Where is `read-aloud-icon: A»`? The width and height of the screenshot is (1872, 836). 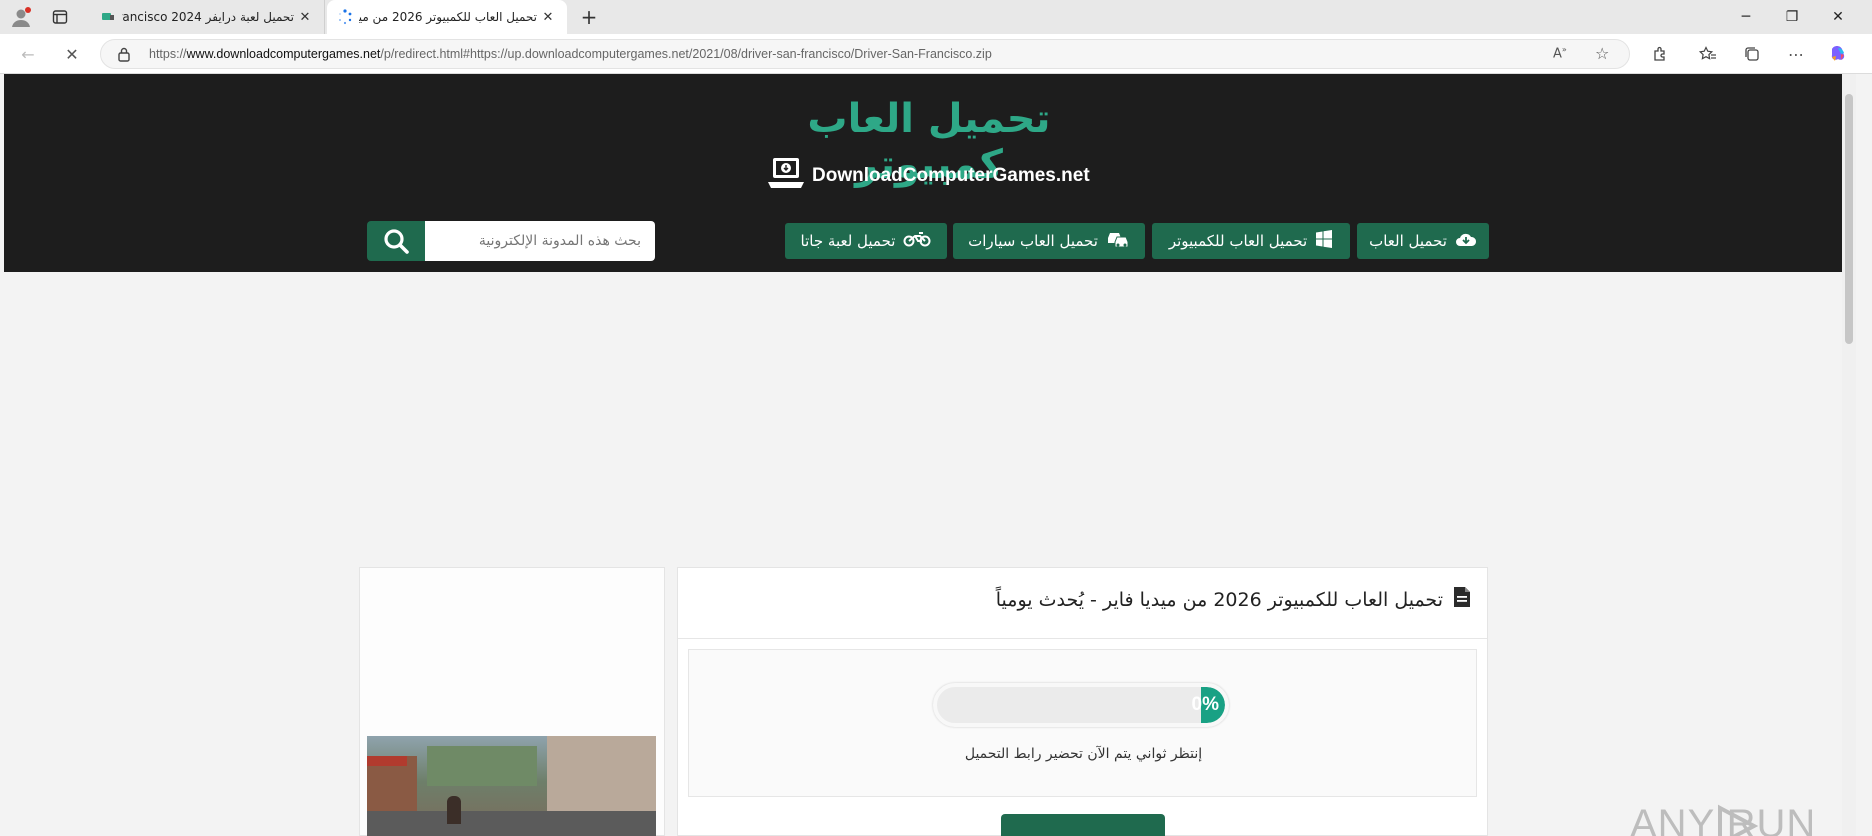 read-aloud-icon: A» is located at coordinates (1560, 53).